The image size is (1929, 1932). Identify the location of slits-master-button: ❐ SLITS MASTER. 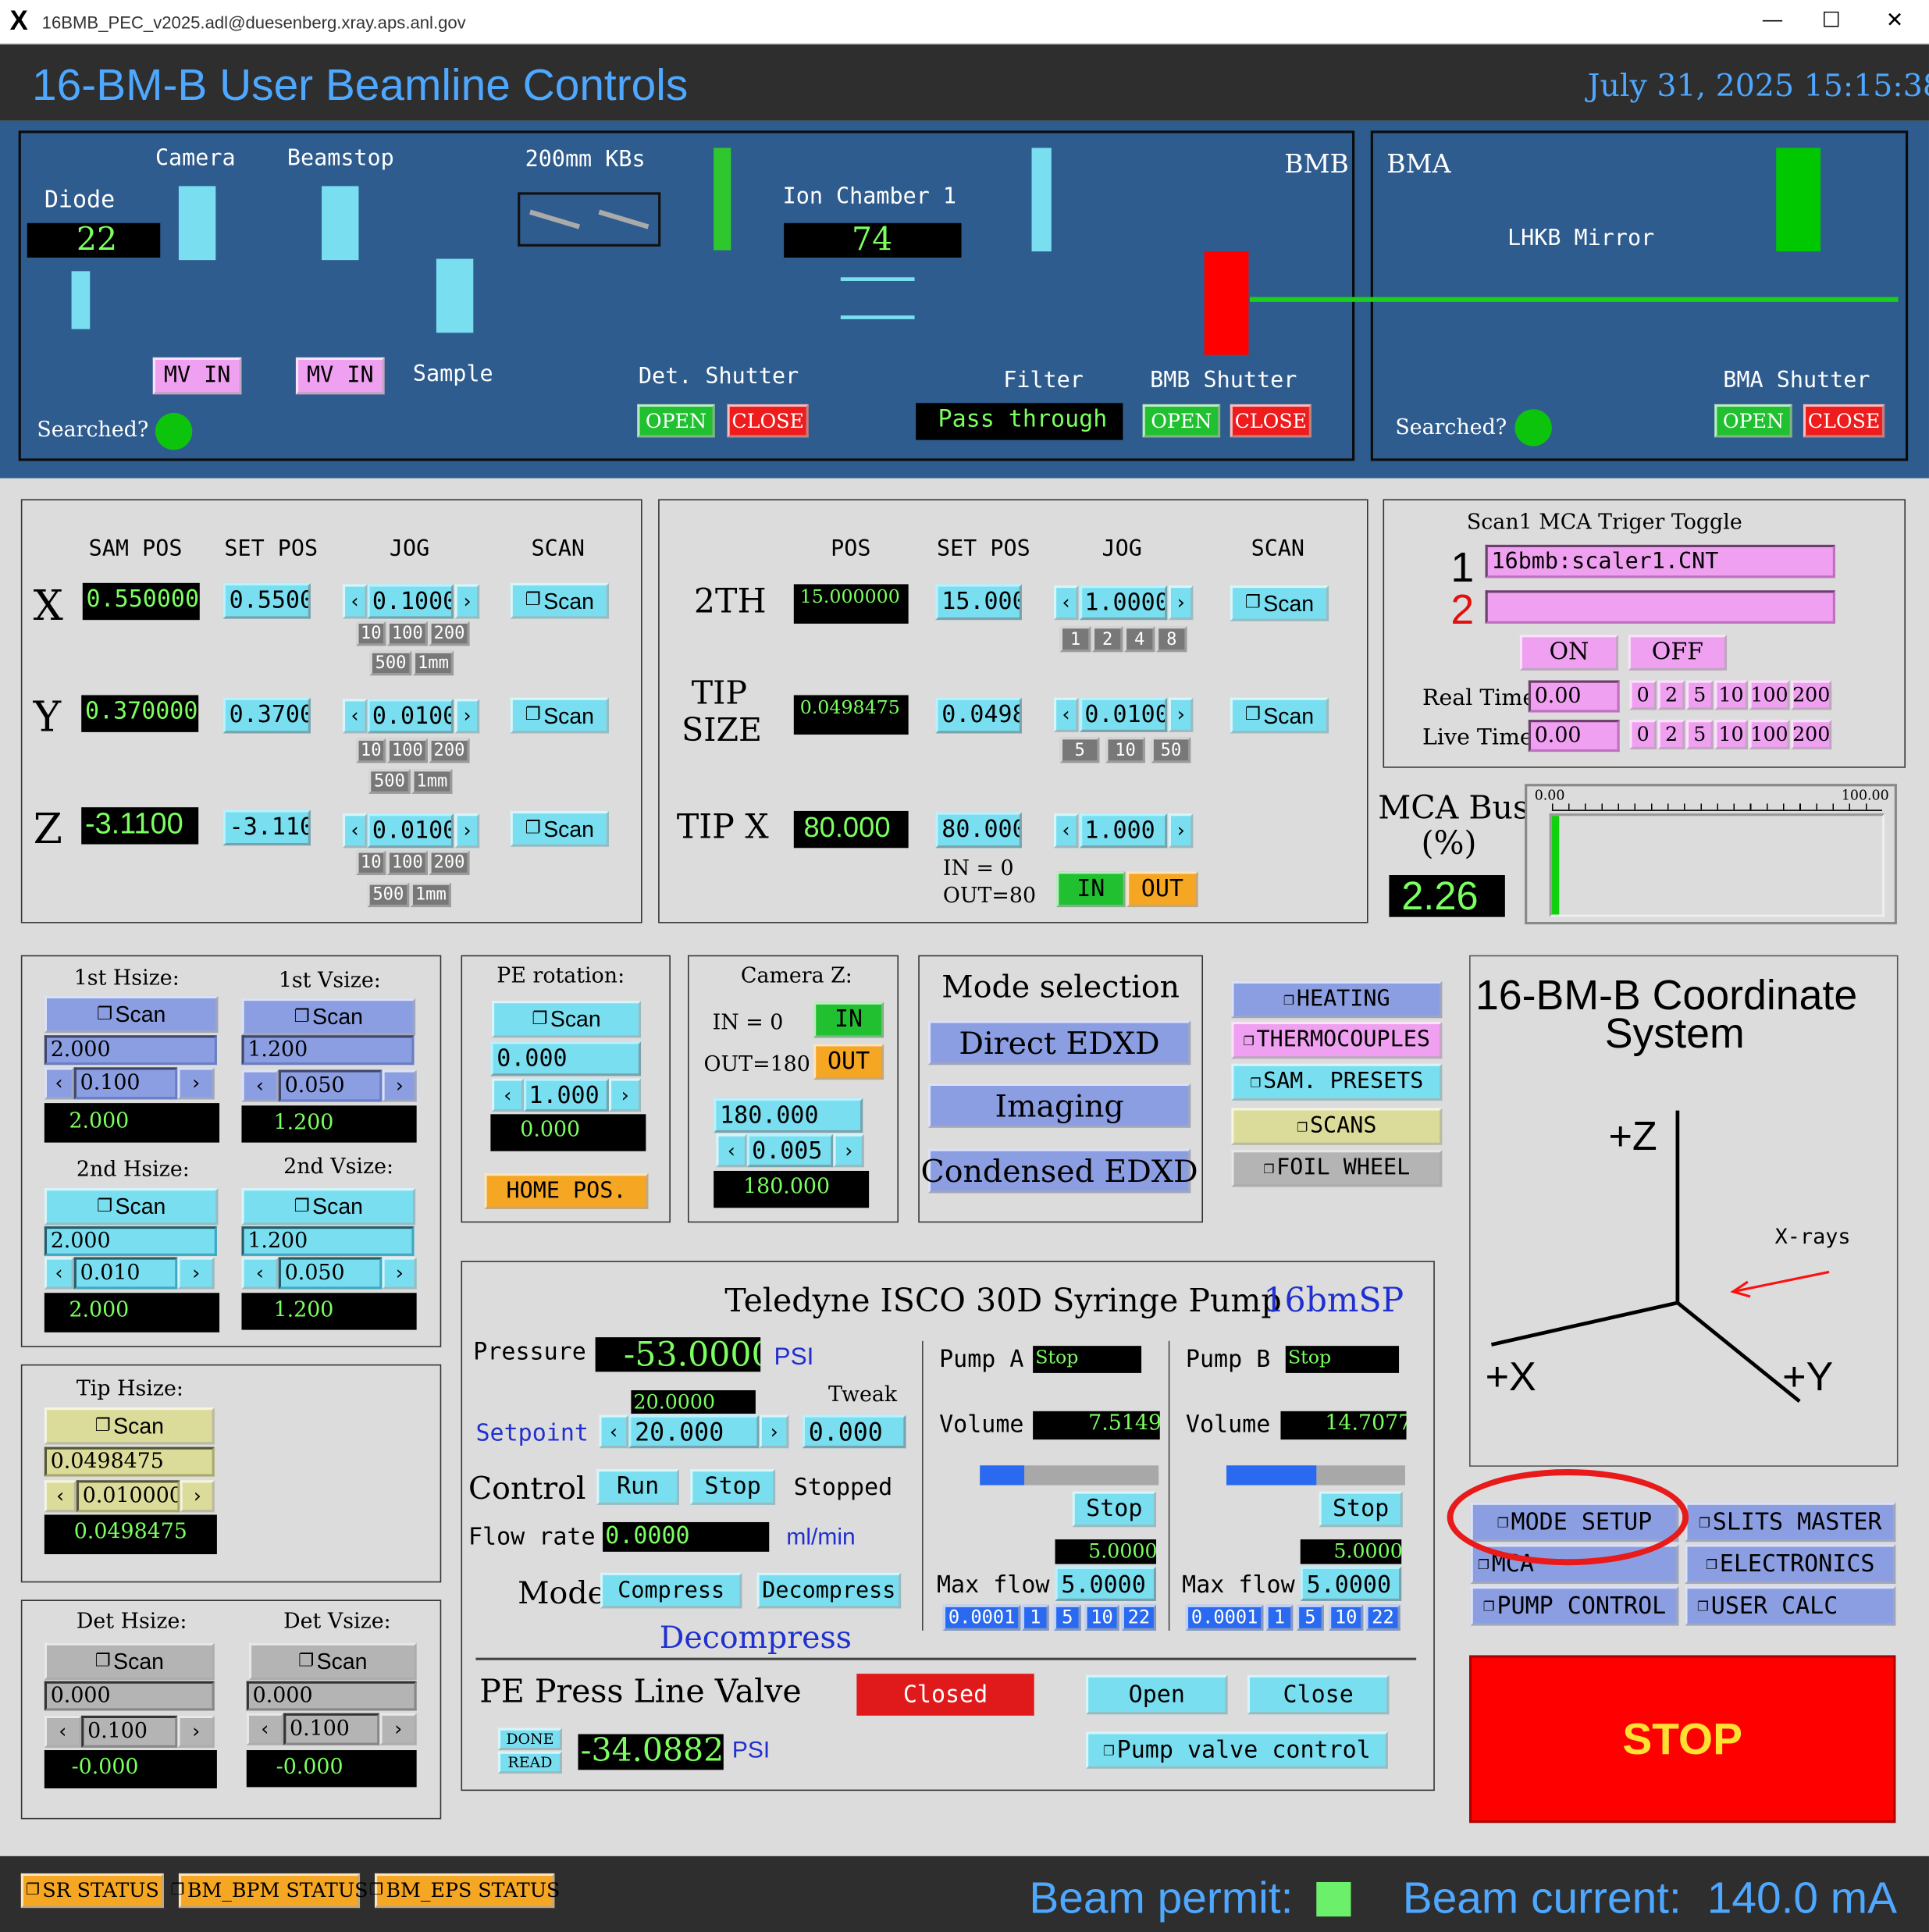
(1790, 1522).